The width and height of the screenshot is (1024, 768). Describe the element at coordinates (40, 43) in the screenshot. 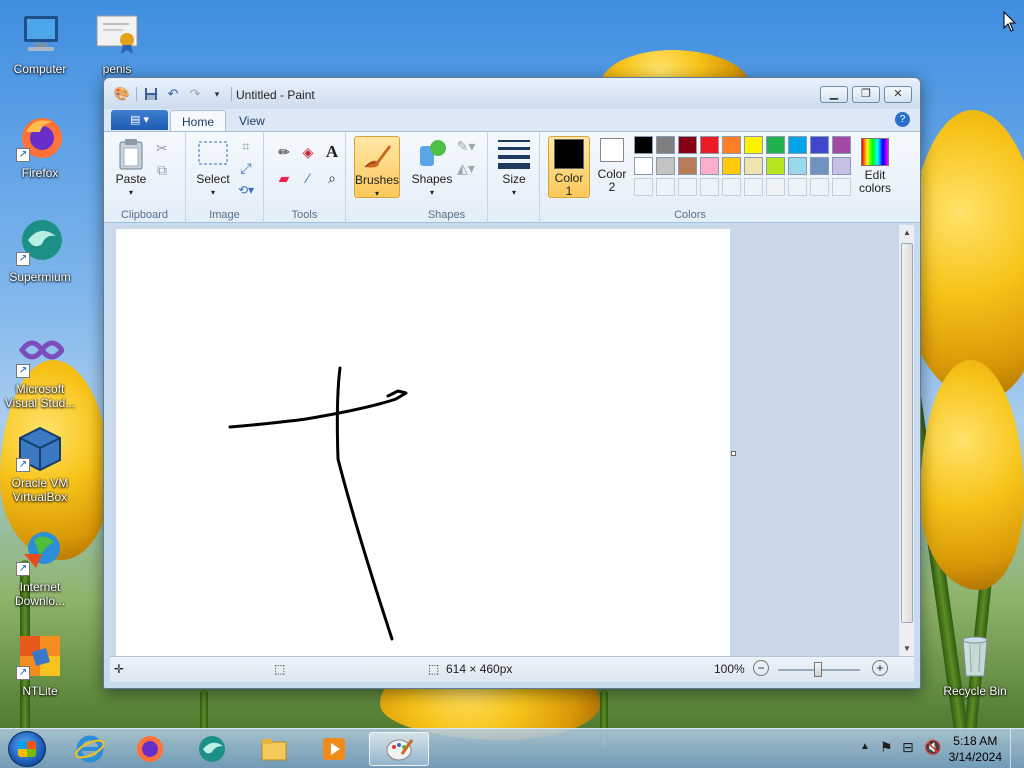

I see `desktop-icon-computer: Computer` at that location.